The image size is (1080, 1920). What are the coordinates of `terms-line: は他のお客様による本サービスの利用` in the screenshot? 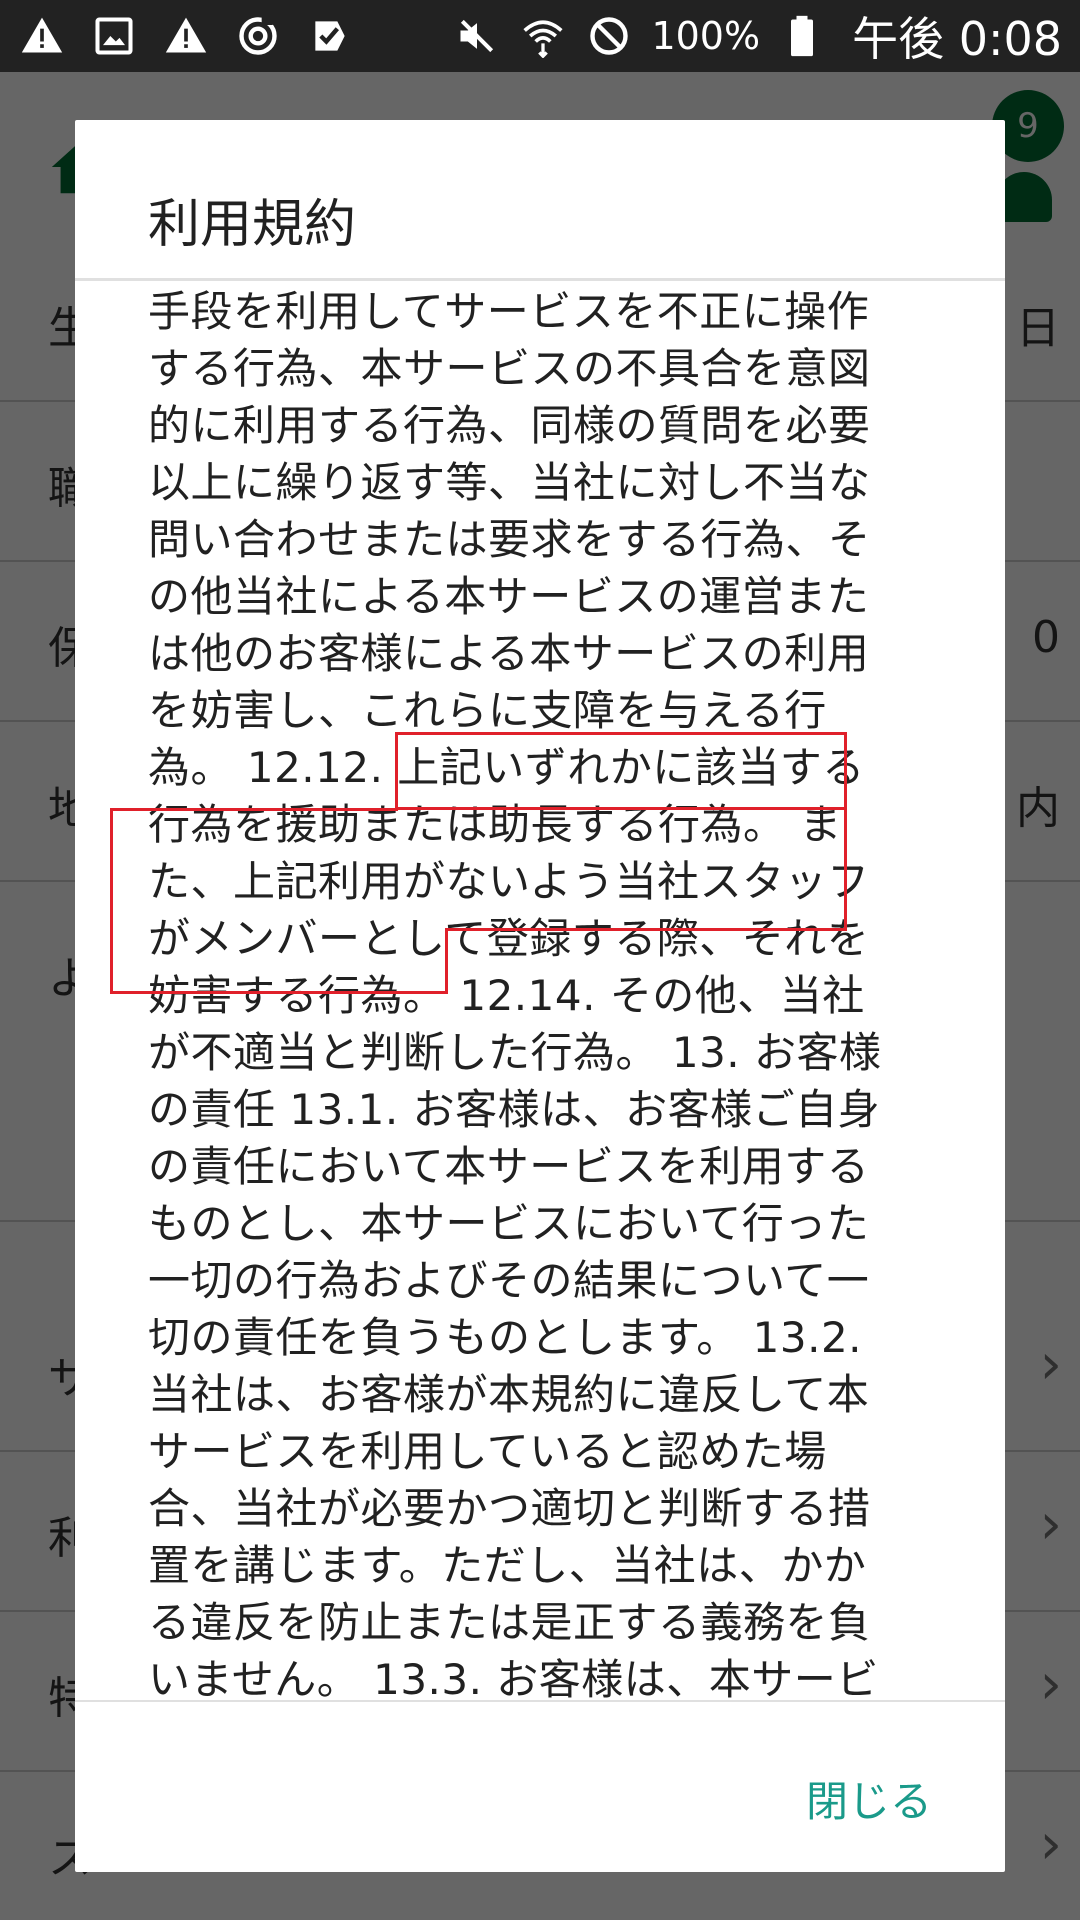 It's located at (509, 653).